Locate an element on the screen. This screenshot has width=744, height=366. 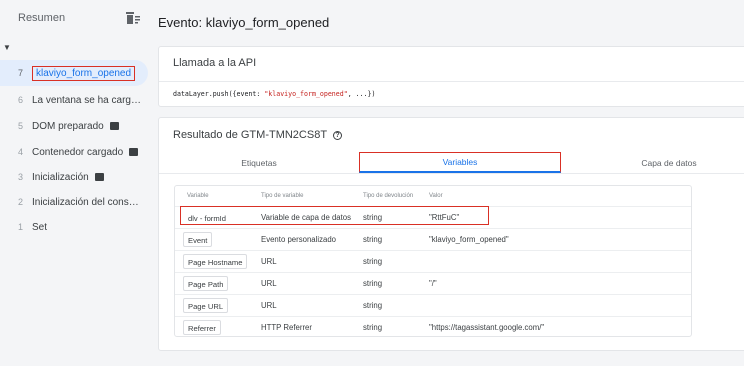
clear-list-icon is located at coordinates (133, 18).